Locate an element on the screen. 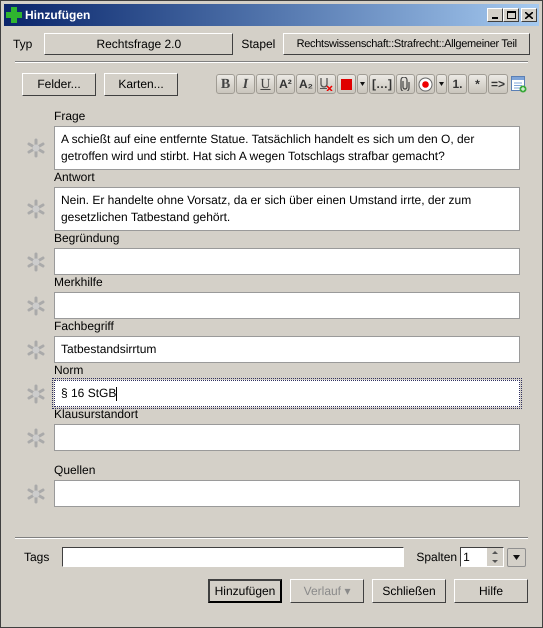 This screenshot has width=543, height=628. minimize-button is located at coordinates (495, 15).